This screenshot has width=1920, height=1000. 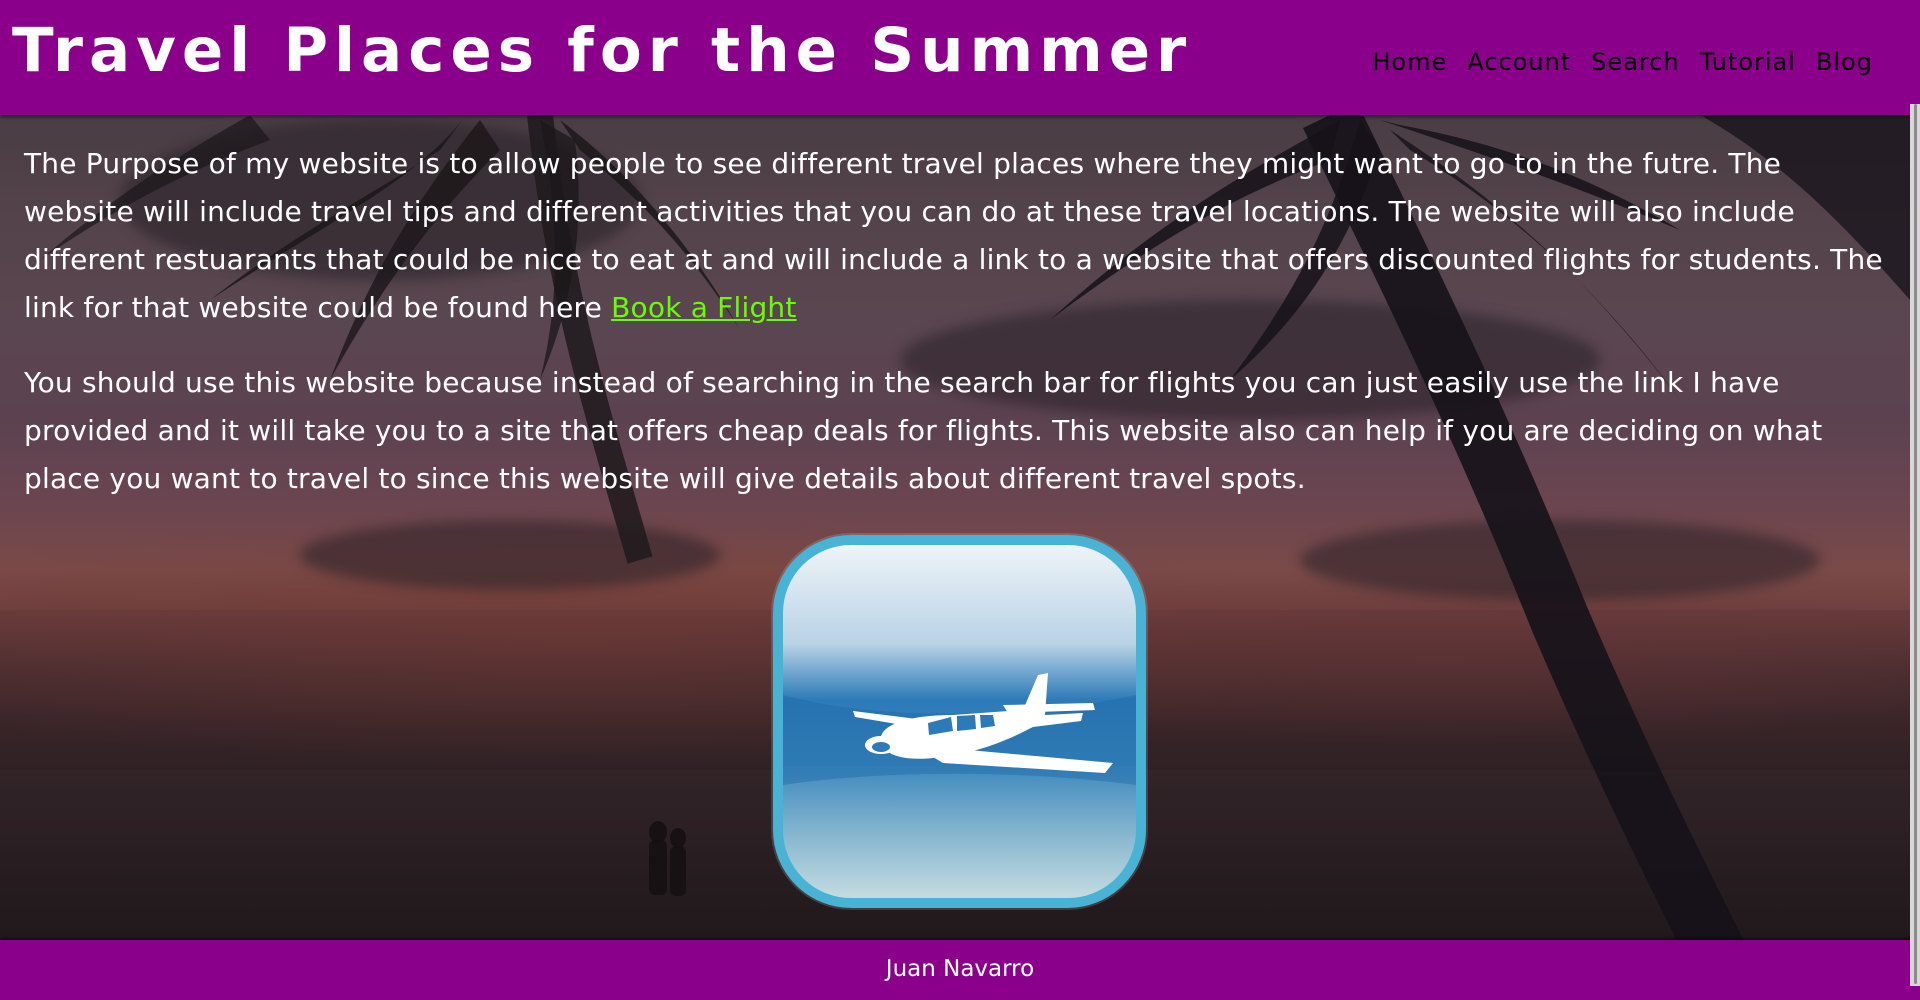 I want to click on vertical-scrollbar, so click(x=1915, y=545).